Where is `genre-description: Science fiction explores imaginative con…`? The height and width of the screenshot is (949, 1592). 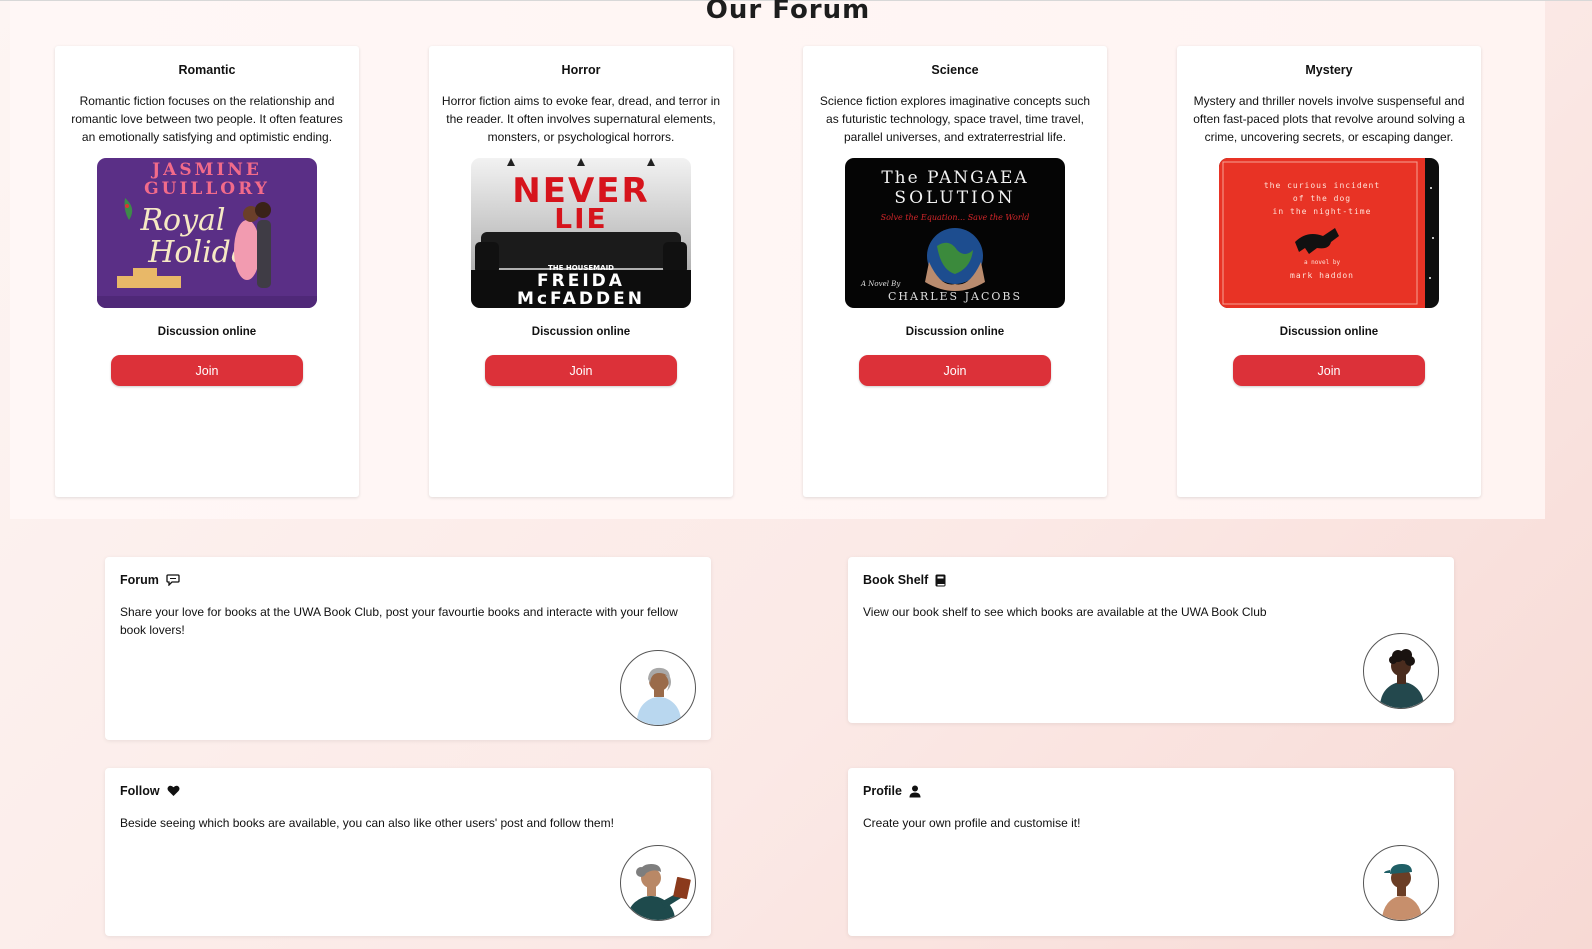 genre-description: Science fiction explores imaginative con… is located at coordinates (955, 119).